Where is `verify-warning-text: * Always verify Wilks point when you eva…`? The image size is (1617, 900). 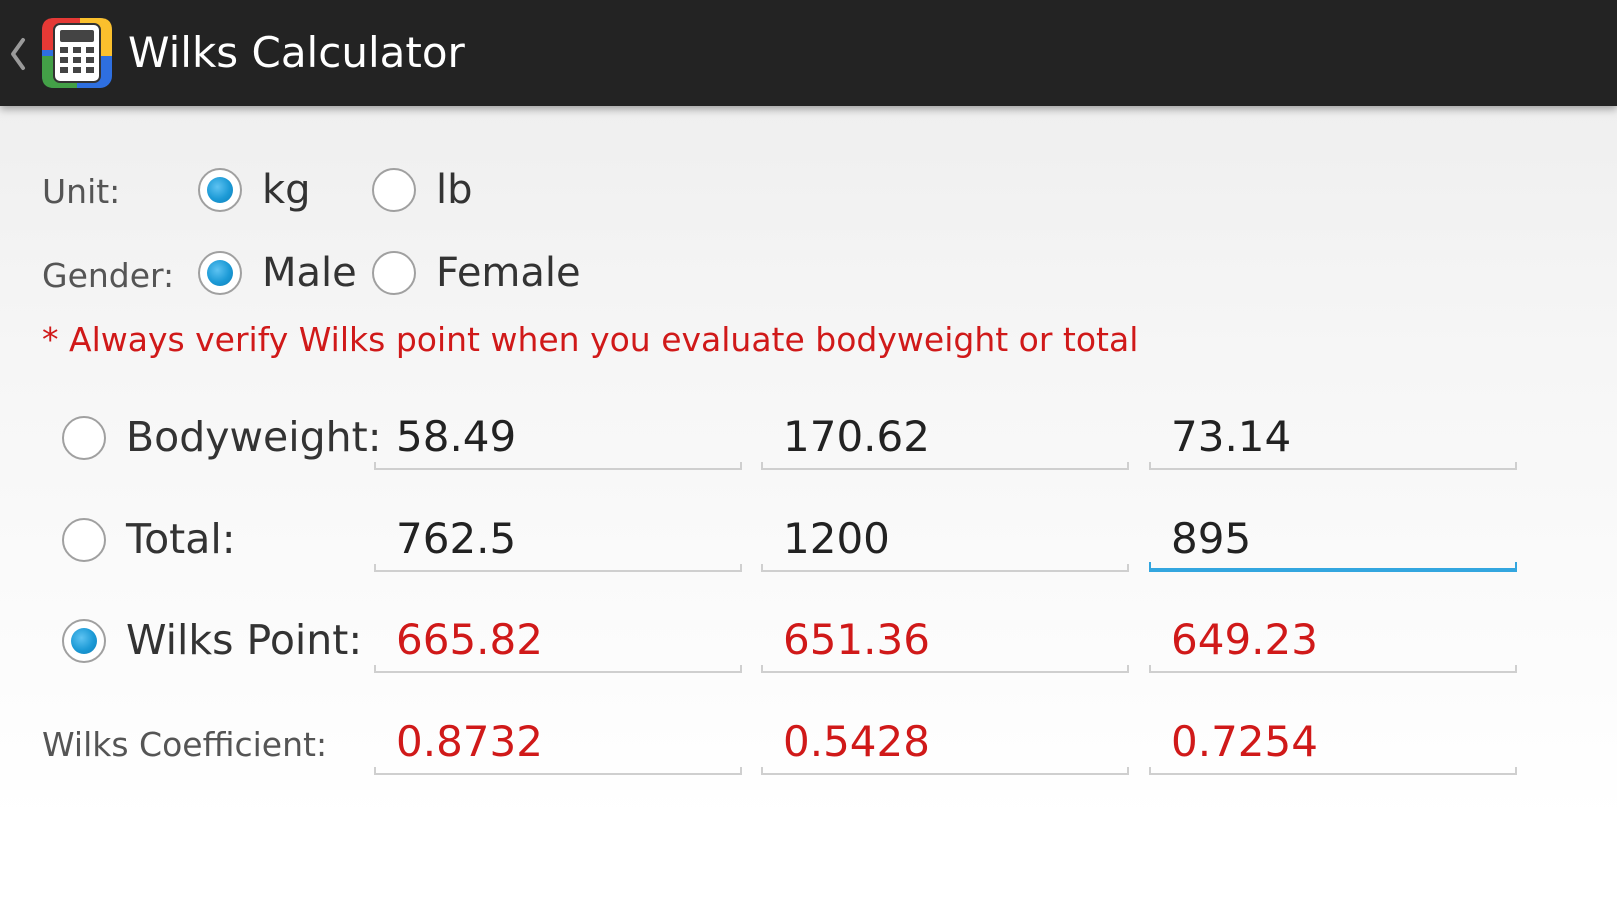
verify-warning-text: * Always verify Wilks point when you eva… is located at coordinates (590, 339).